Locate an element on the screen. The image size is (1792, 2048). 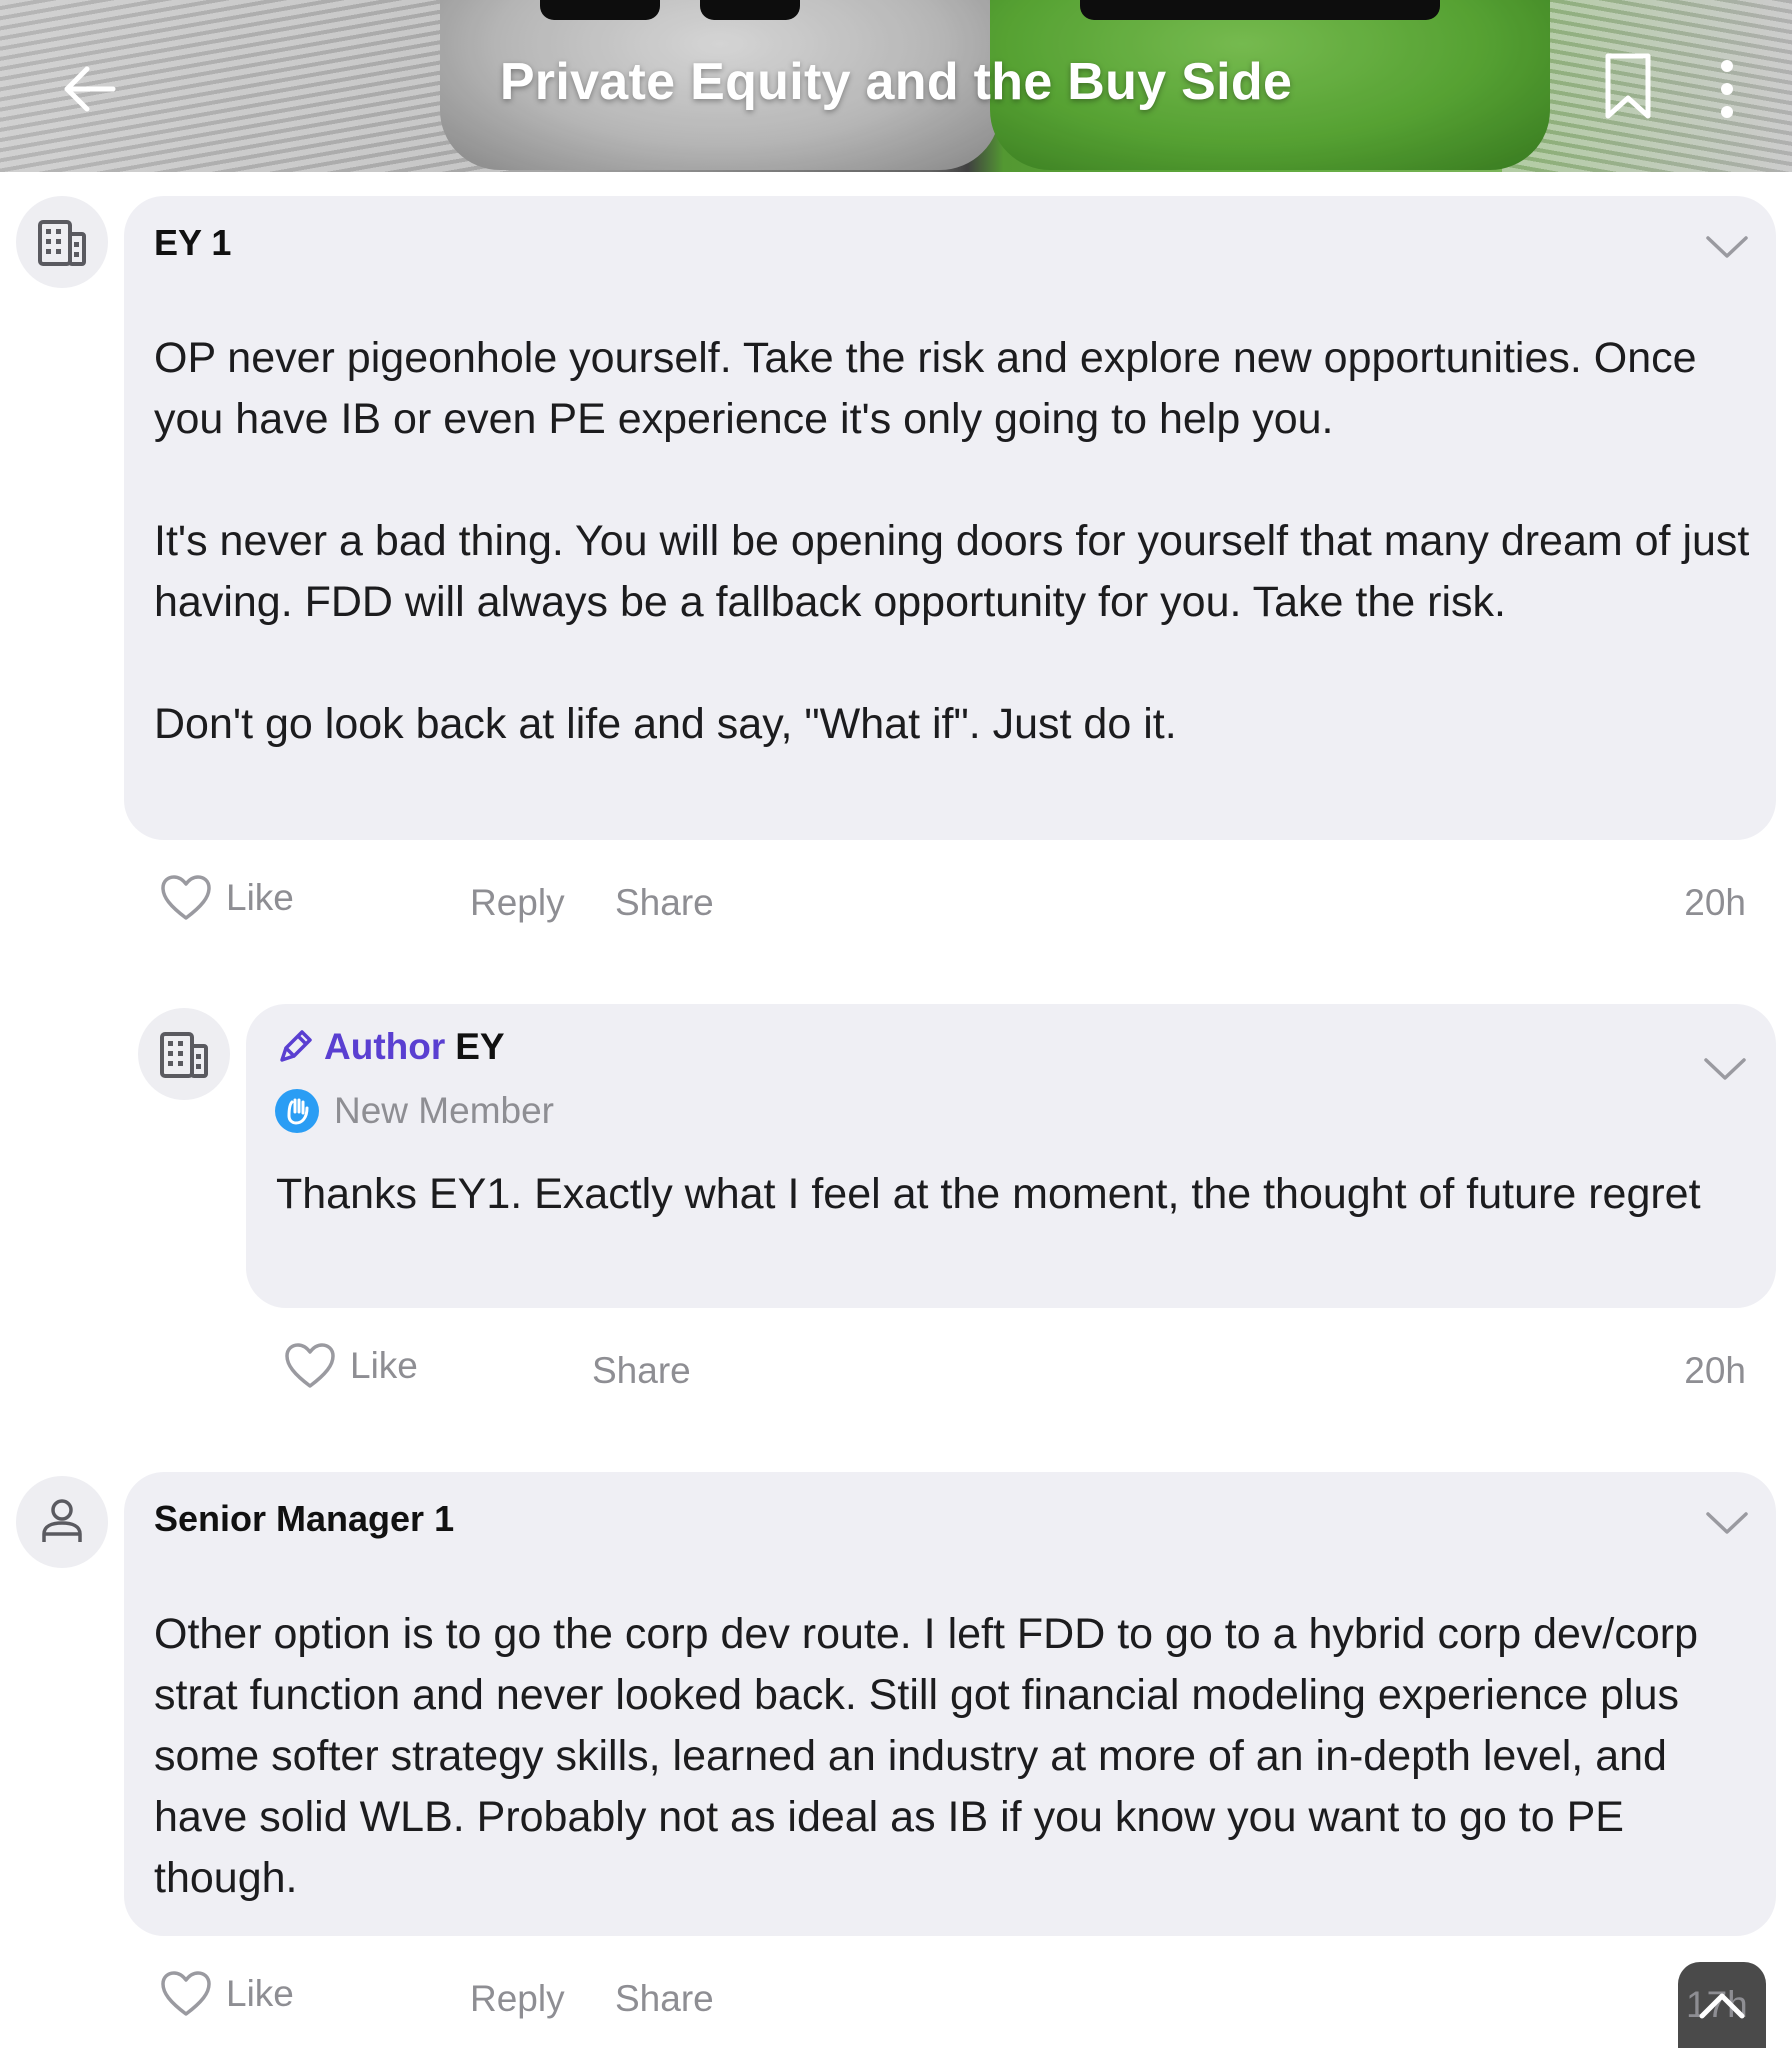
bookmark-button is located at coordinates (1628, 87).